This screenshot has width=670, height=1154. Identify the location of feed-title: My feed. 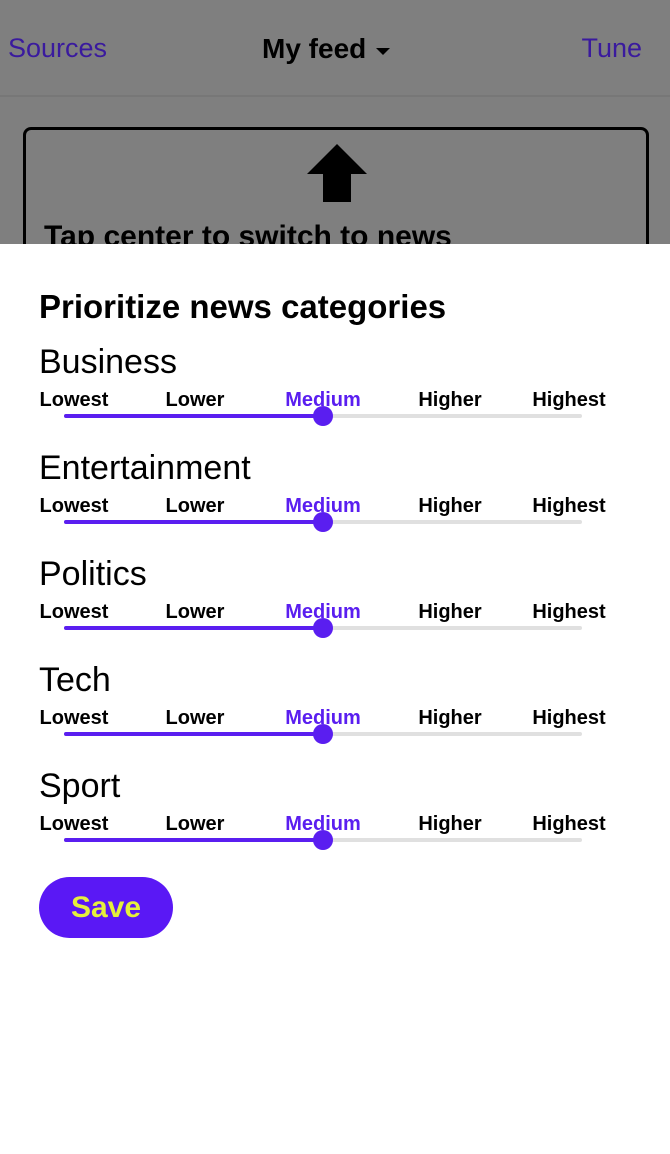
(314, 48).